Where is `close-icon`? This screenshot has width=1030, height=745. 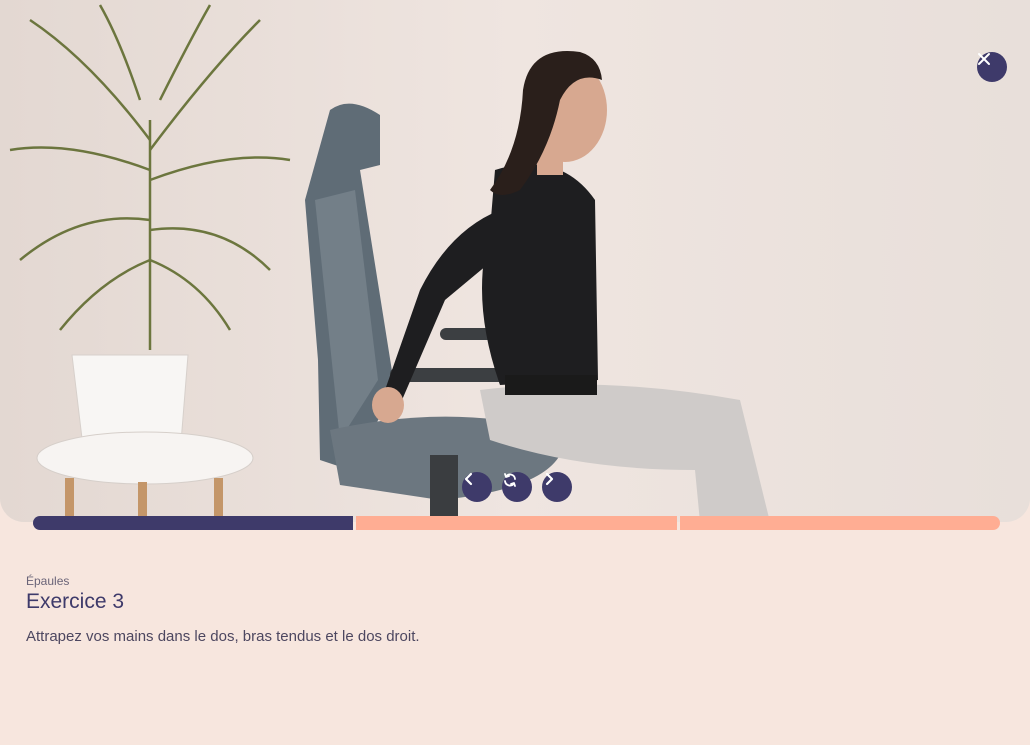
close-icon is located at coordinates (984, 59).